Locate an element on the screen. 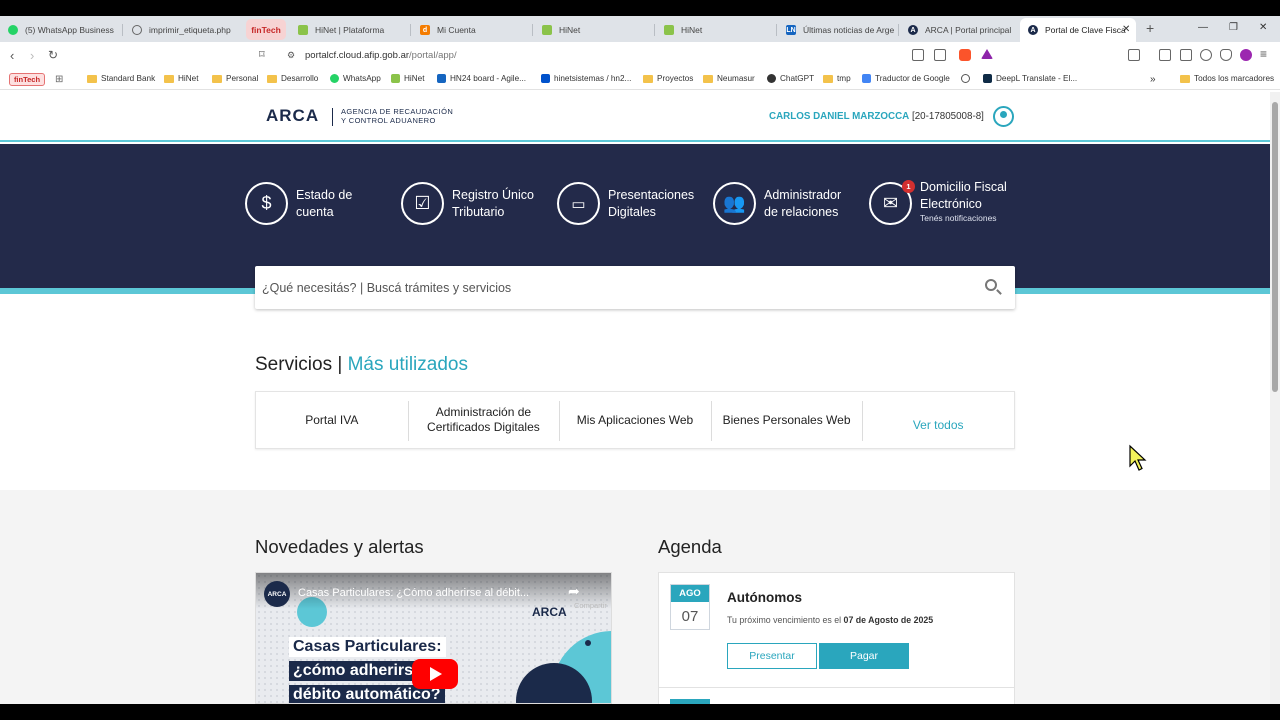  services-title-highlight: Más utilizados is located at coordinates (407, 364).